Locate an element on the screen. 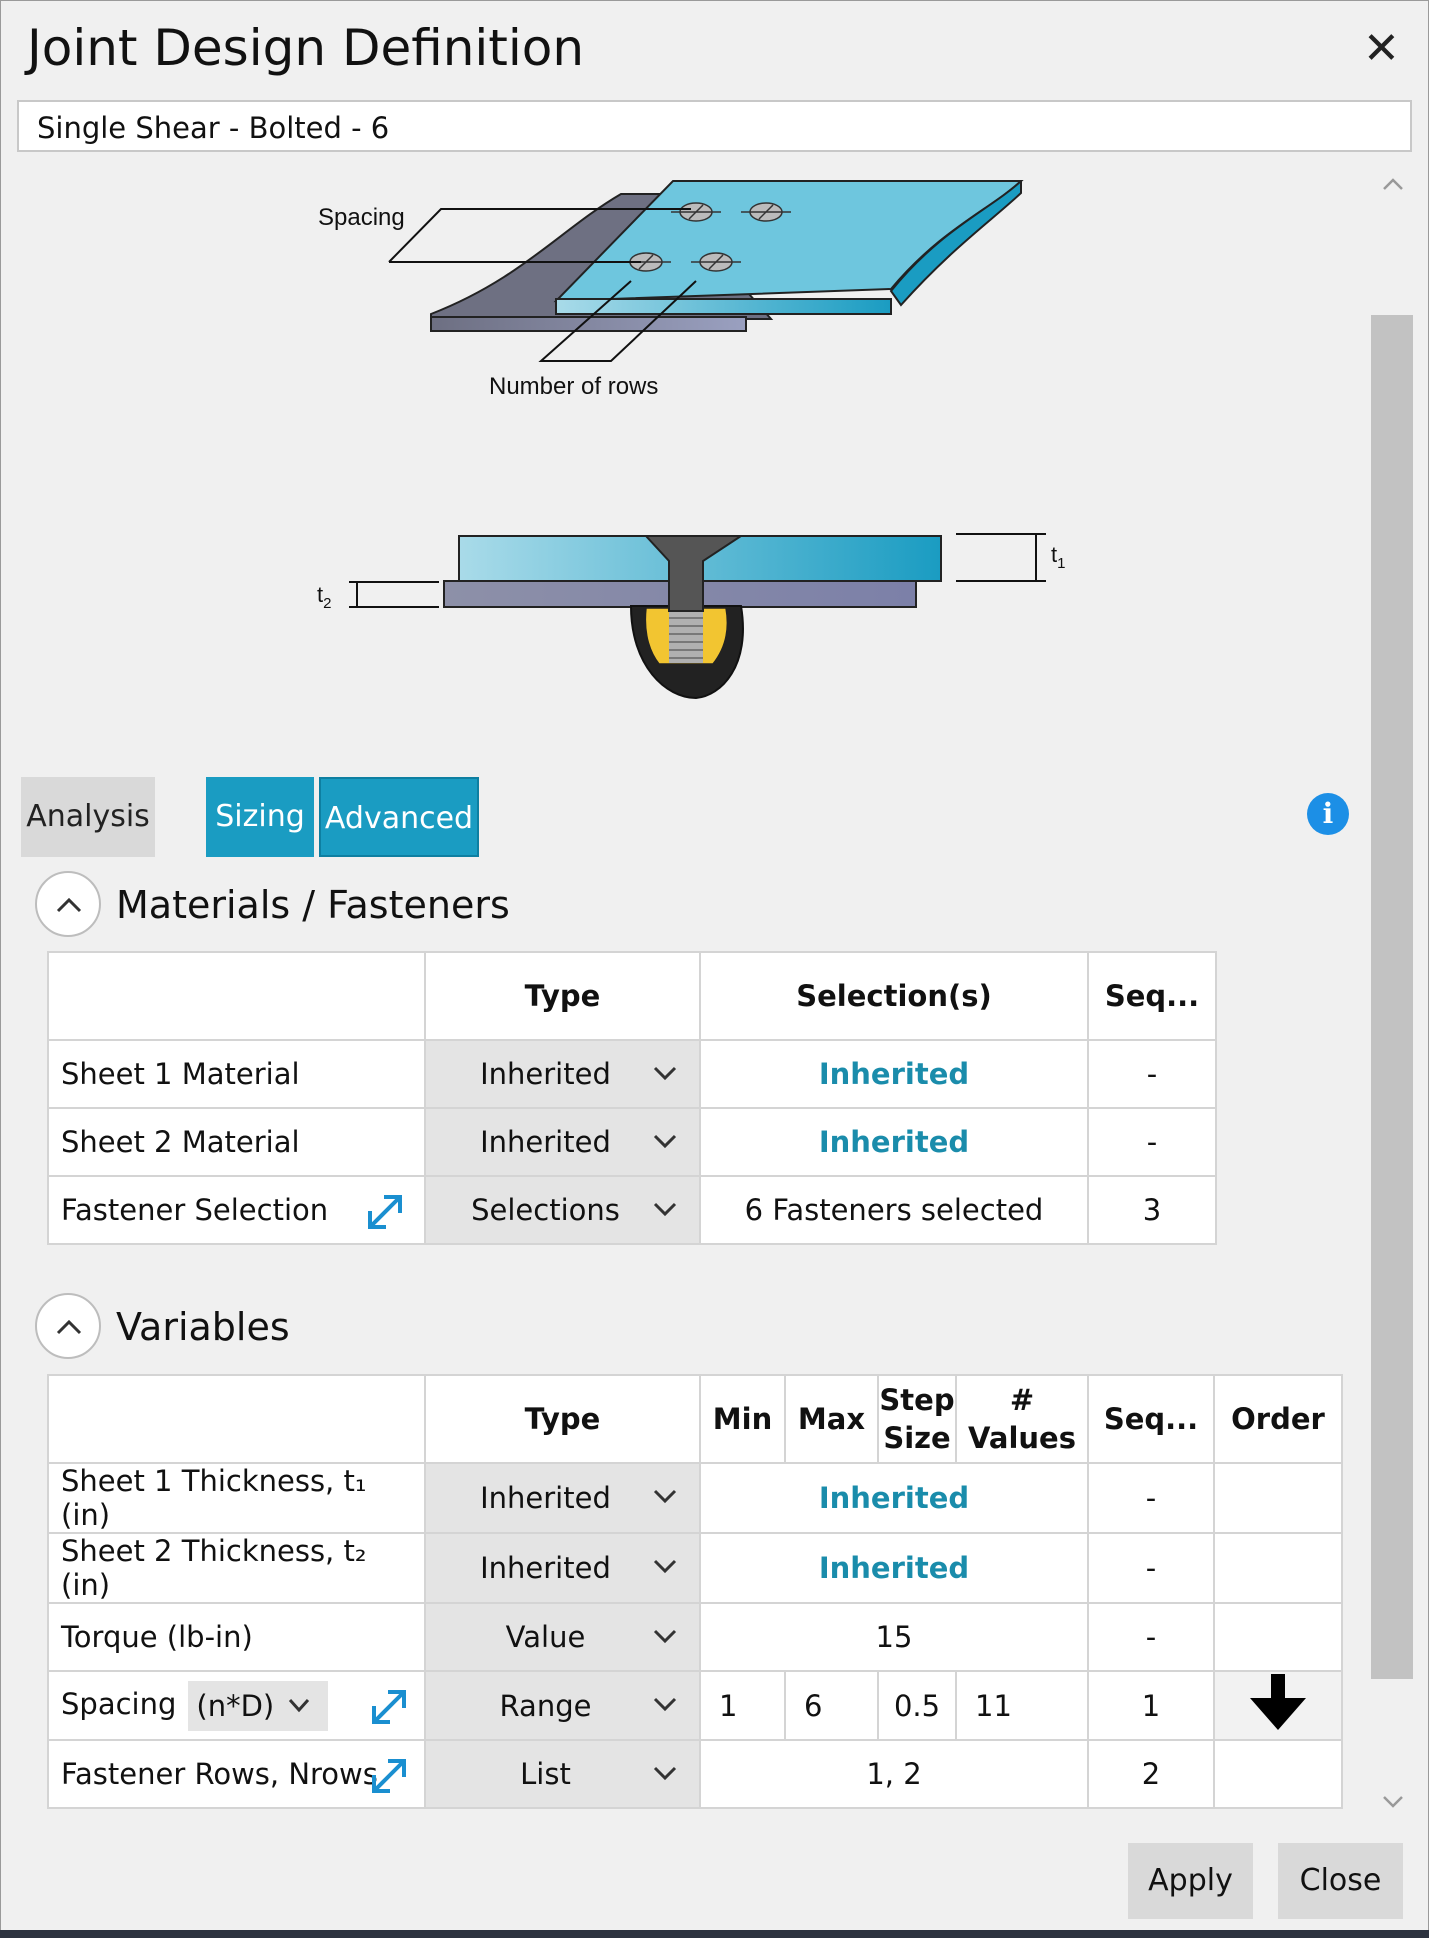 This screenshot has height=1938, width=1429. step-input: 0.5 is located at coordinates (917, 1705).